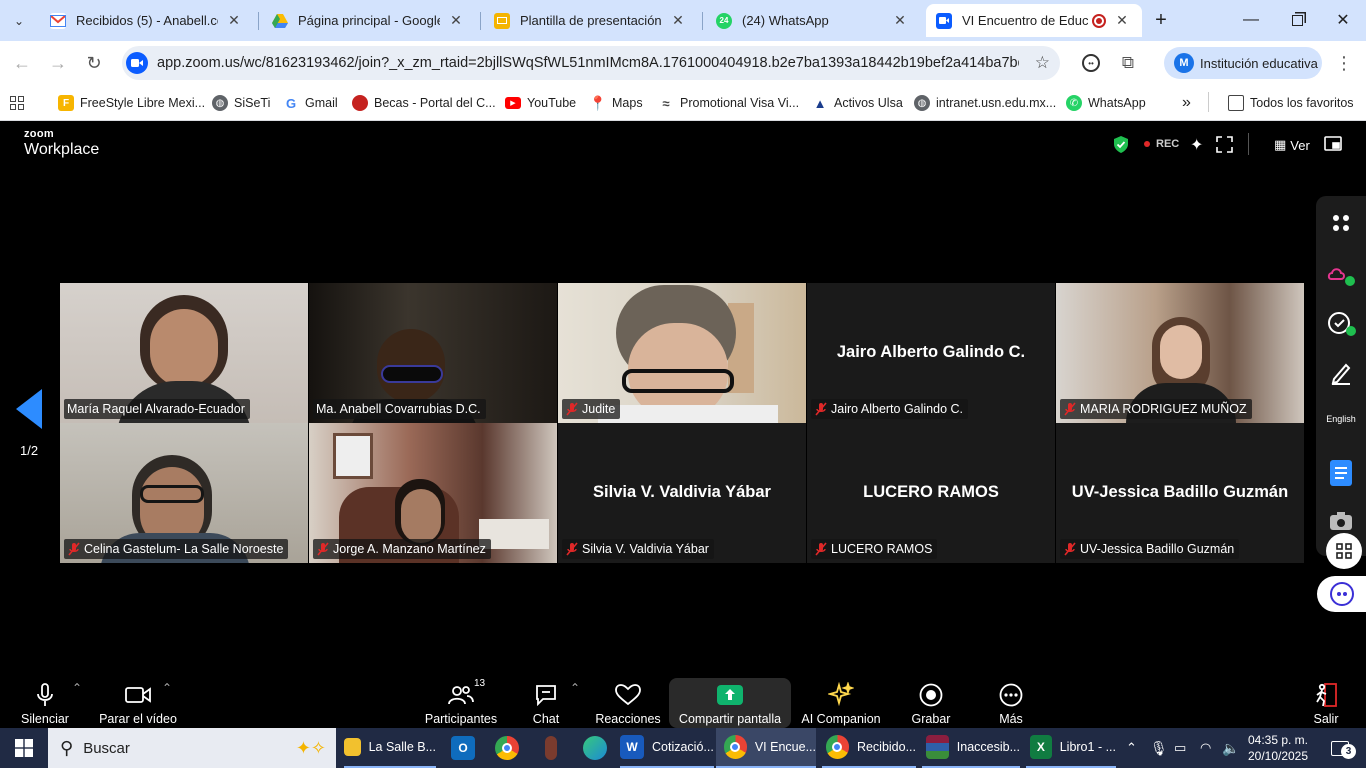  Describe the element at coordinates (1011, 701) in the screenshot. I see `more-button: Más` at that location.